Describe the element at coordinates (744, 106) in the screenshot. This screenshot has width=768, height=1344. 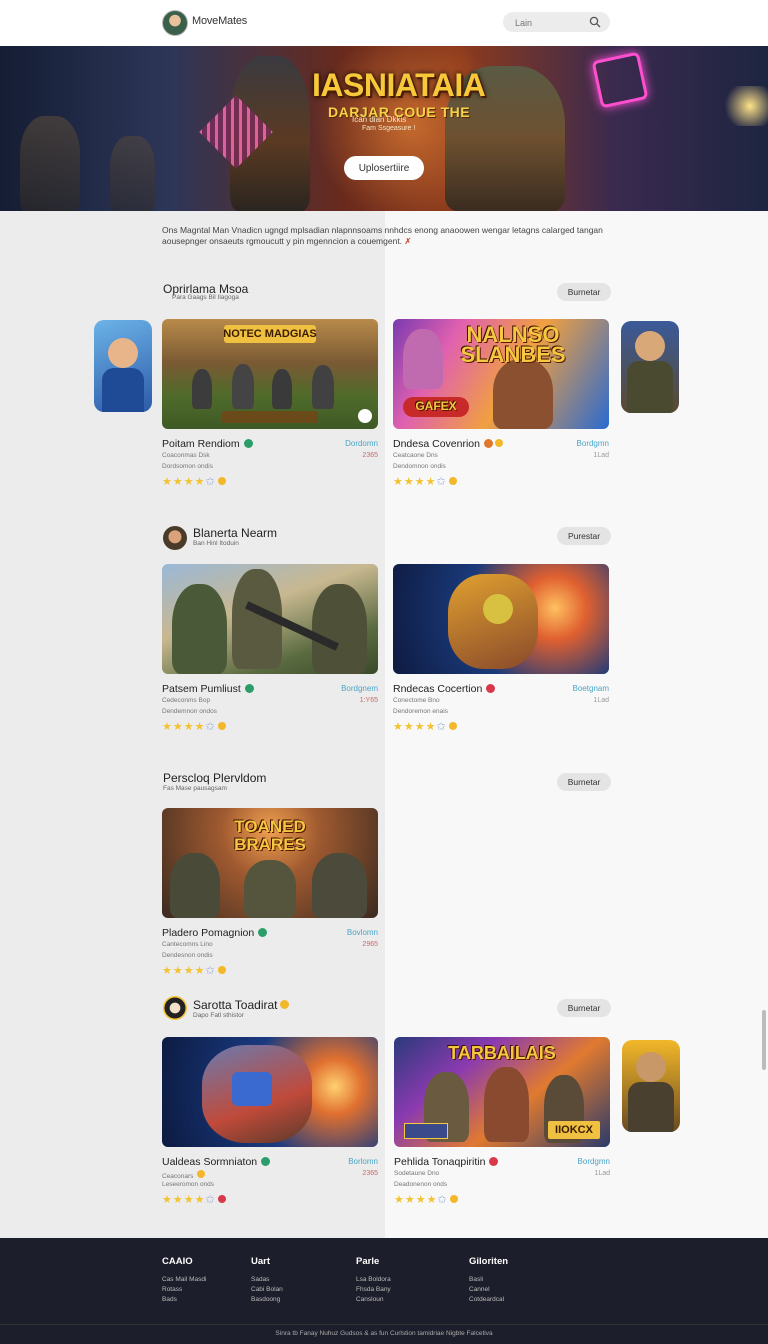
I see `hero-muzzle-flash` at that location.